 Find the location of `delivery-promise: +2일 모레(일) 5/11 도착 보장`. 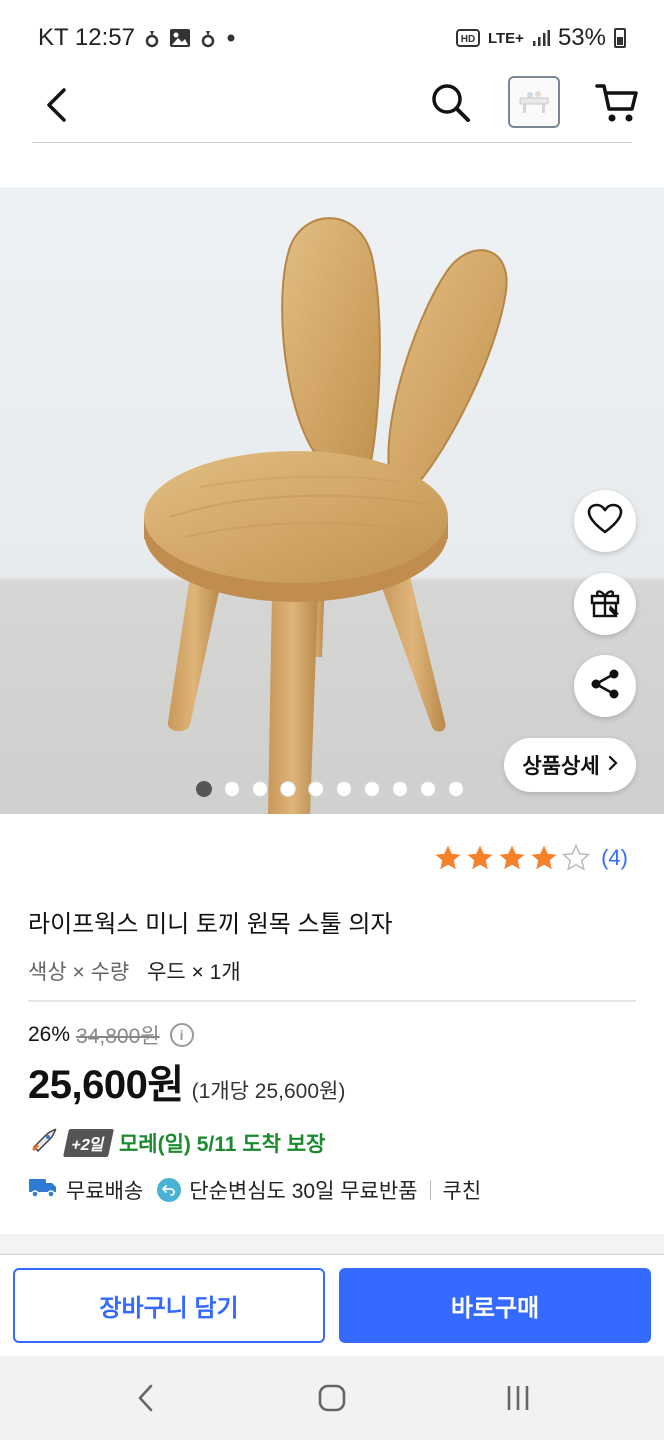

delivery-promise: +2일 모레(일) 5/11 도착 보장 is located at coordinates (176, 1143).